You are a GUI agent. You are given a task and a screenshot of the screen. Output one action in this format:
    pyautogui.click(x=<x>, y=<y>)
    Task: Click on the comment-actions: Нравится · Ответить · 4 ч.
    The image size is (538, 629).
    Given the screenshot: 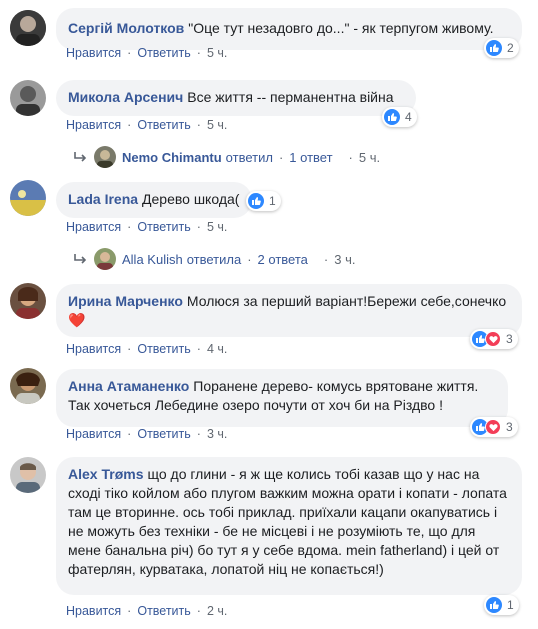 What is the action you would take?
    pyautogui.click(x=147, y=349)
    